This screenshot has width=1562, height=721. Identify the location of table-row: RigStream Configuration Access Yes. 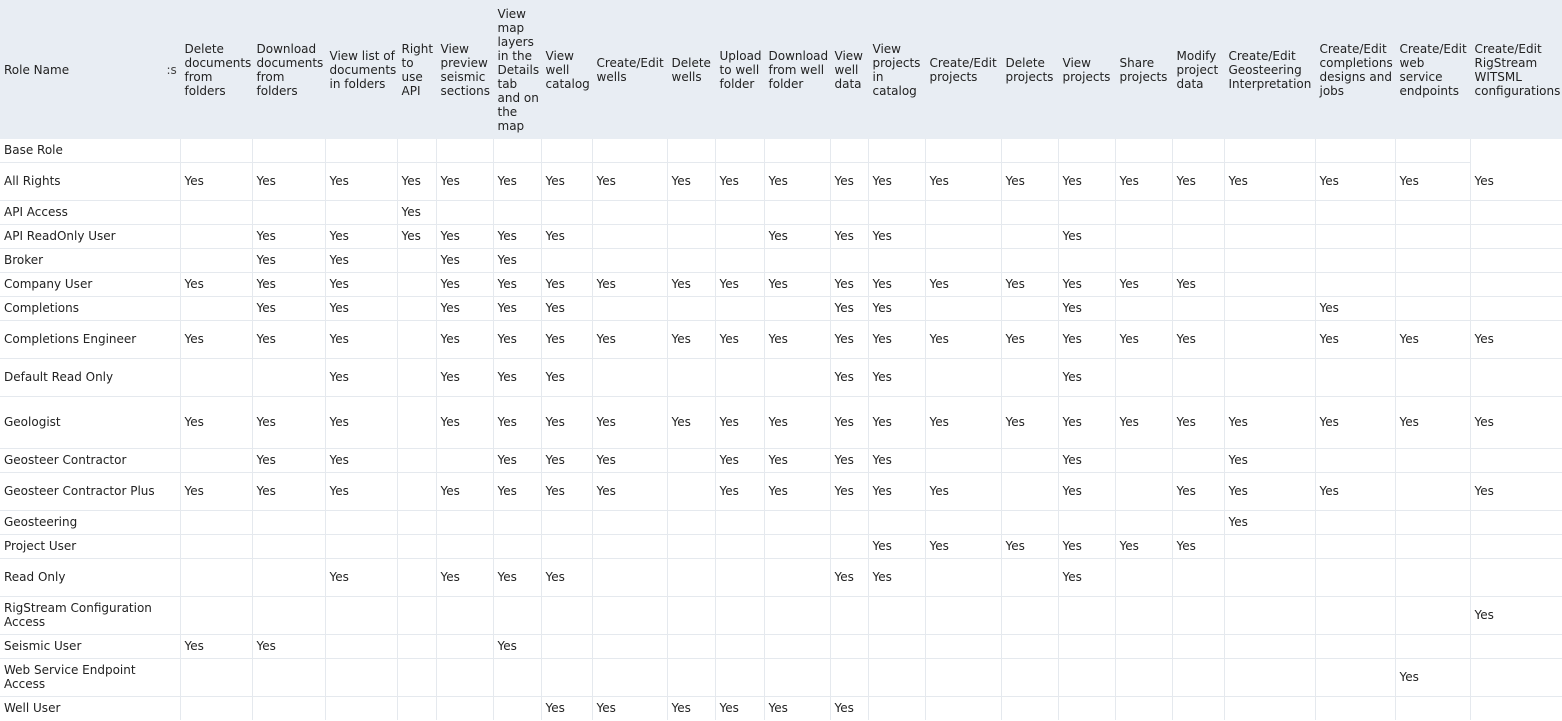
(781, 615).